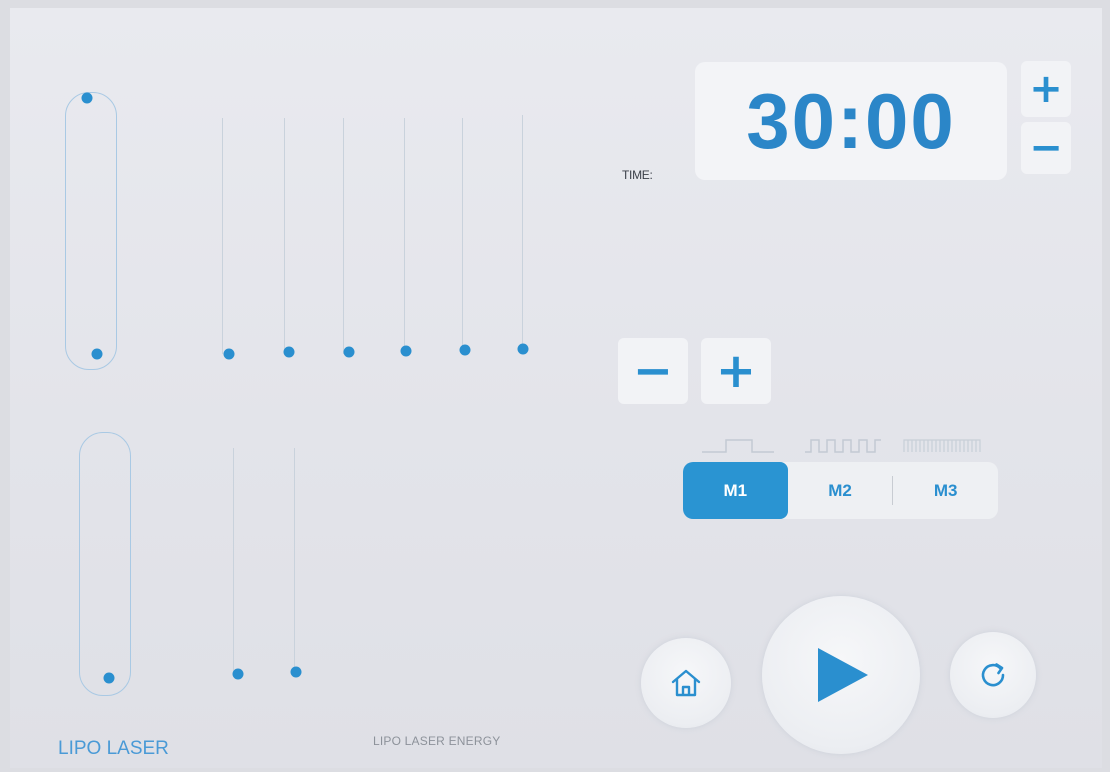 Image resolution: width=1110 pixels, height=772 pixels. I want to click on mode-selector: M1 M2 M3, so click(840, 490).